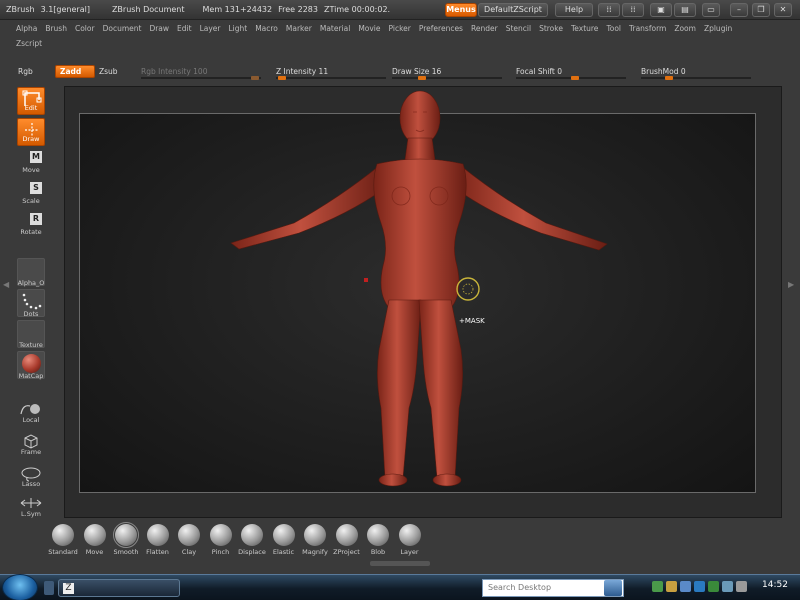 The image size is (800, 600). I want to click on tray-security-icon, so click(671, 586).